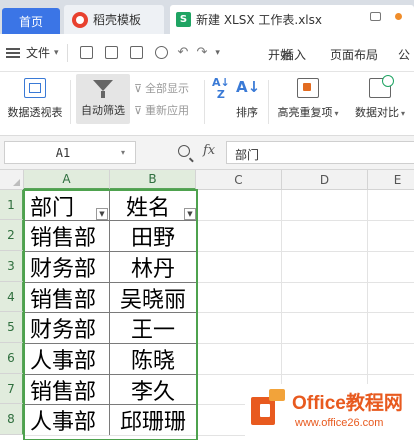 The width and height of the screenshot is (414, 440). Describe the element at coordinates (153, 236) in the screenshot. I see `cell-b2: 田野` at that location.